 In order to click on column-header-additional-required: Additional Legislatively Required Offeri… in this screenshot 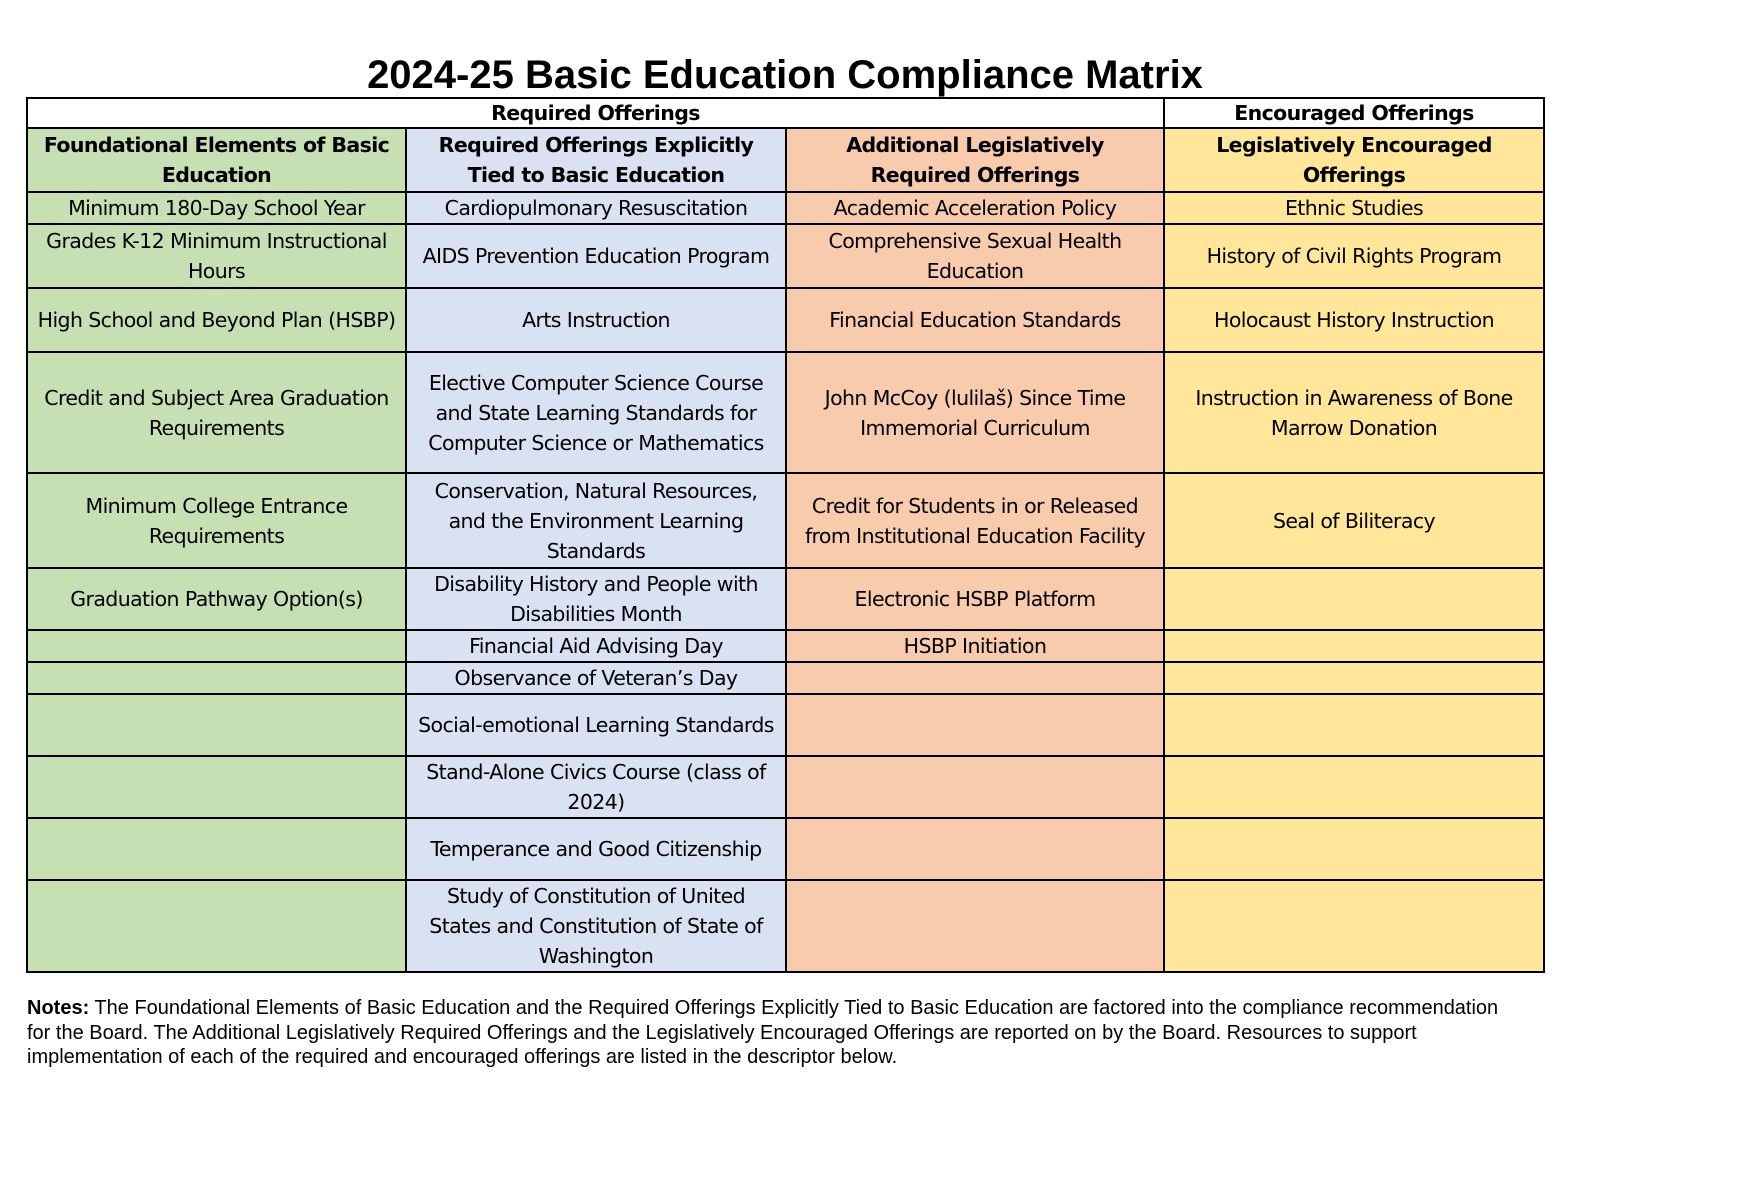, I will do `click(975, 160)`.